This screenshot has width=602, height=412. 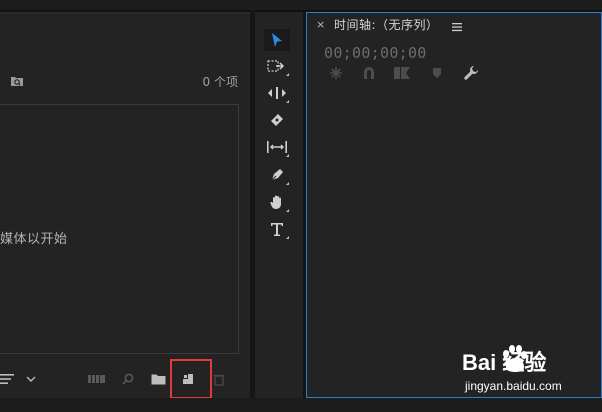 What do you see at coordinates (369, 73) in the screenshot?
I see `snap-magnet-icon` at bounding box center [369, 73].